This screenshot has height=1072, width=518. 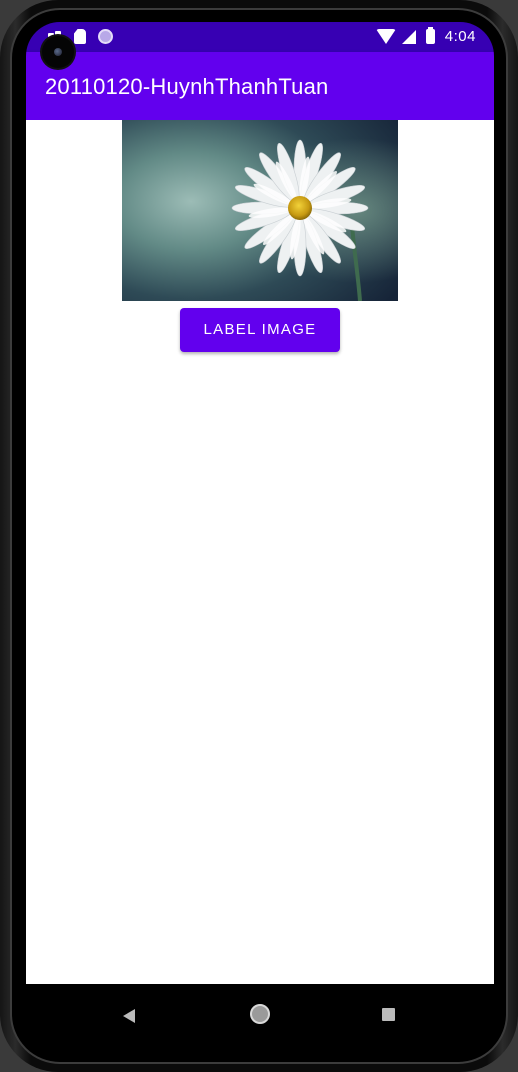 I want to click on wifi-icon, so click(x=385, y=36).